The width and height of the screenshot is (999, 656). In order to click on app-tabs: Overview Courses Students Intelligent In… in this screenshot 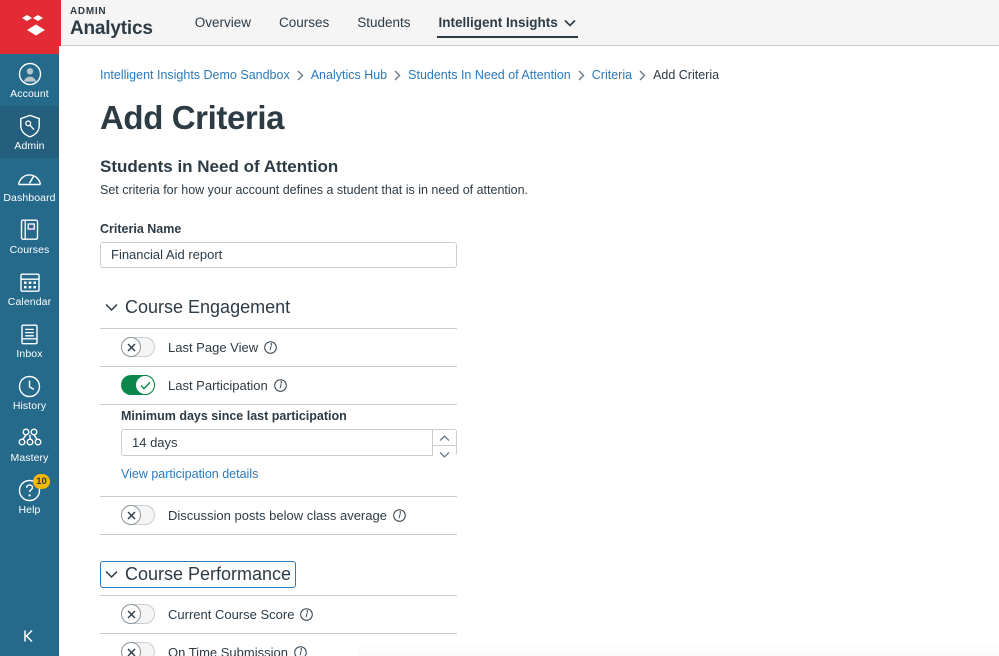, I will do `click(385, 23)`.